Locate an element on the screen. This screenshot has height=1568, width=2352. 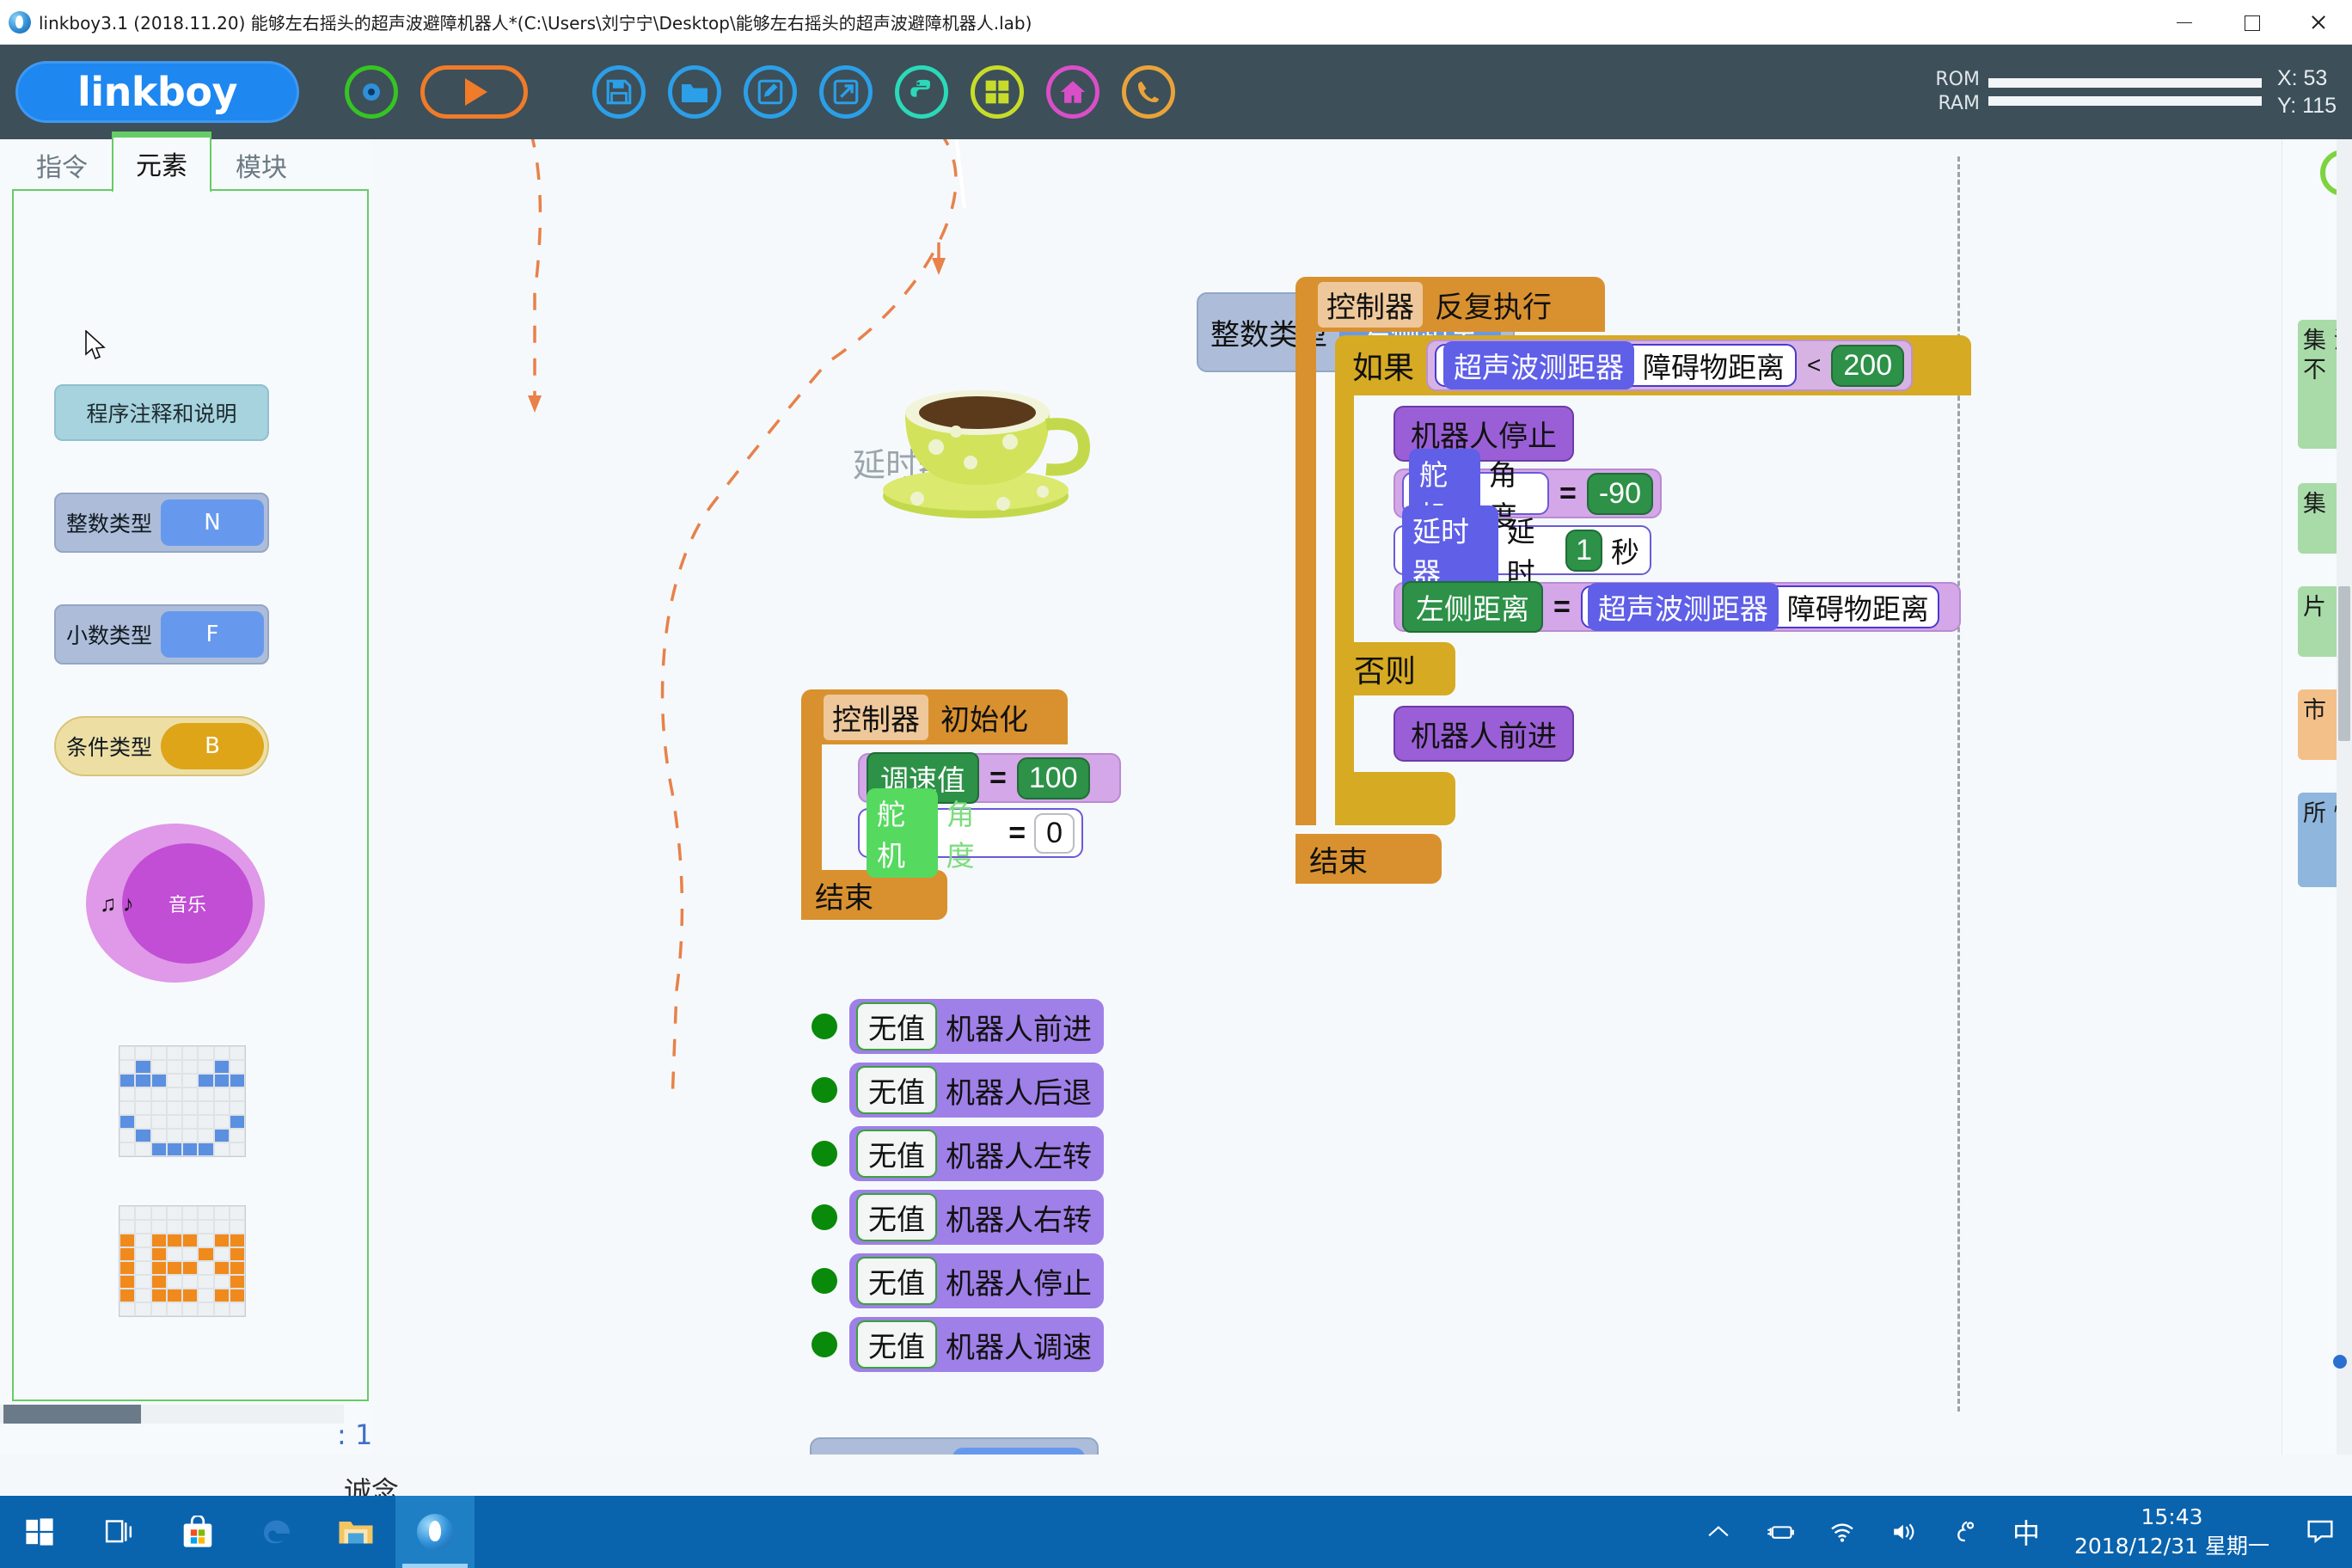
if-condition-header: 如果 超声波测距器 障碍物距离 < 200 is located at coordinates (1653, 365).